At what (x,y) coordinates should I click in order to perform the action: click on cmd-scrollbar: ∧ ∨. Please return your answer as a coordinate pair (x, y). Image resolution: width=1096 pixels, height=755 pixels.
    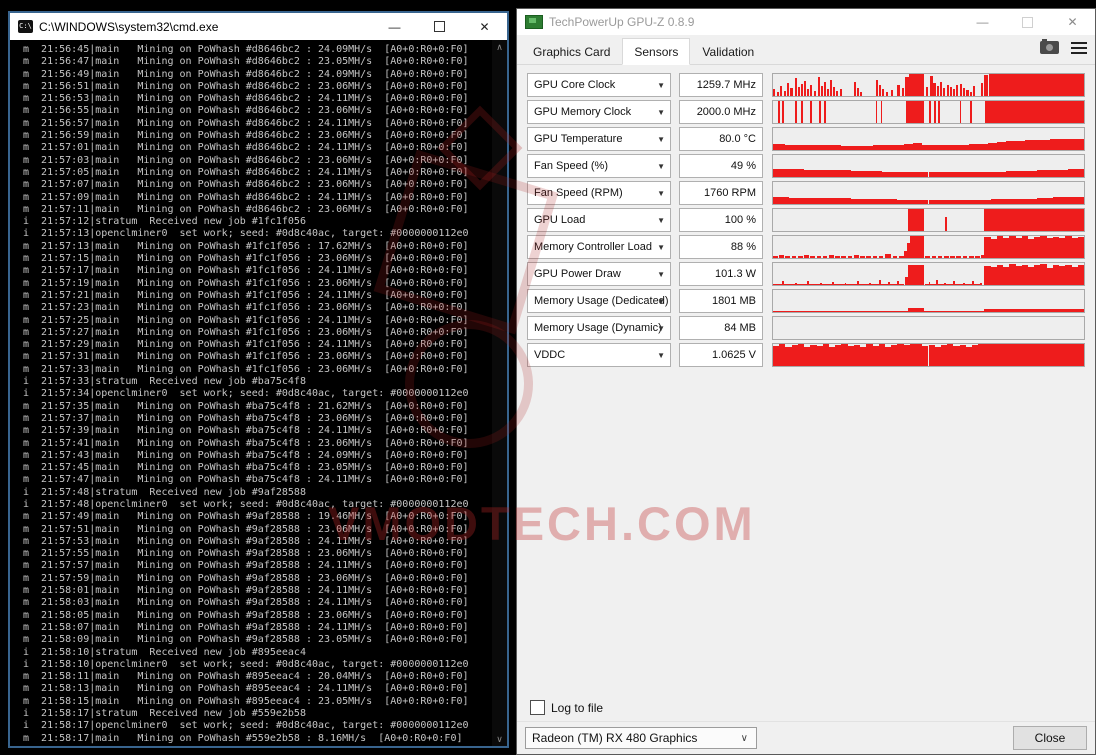
    Looking at the image, I should click on (499, 393).